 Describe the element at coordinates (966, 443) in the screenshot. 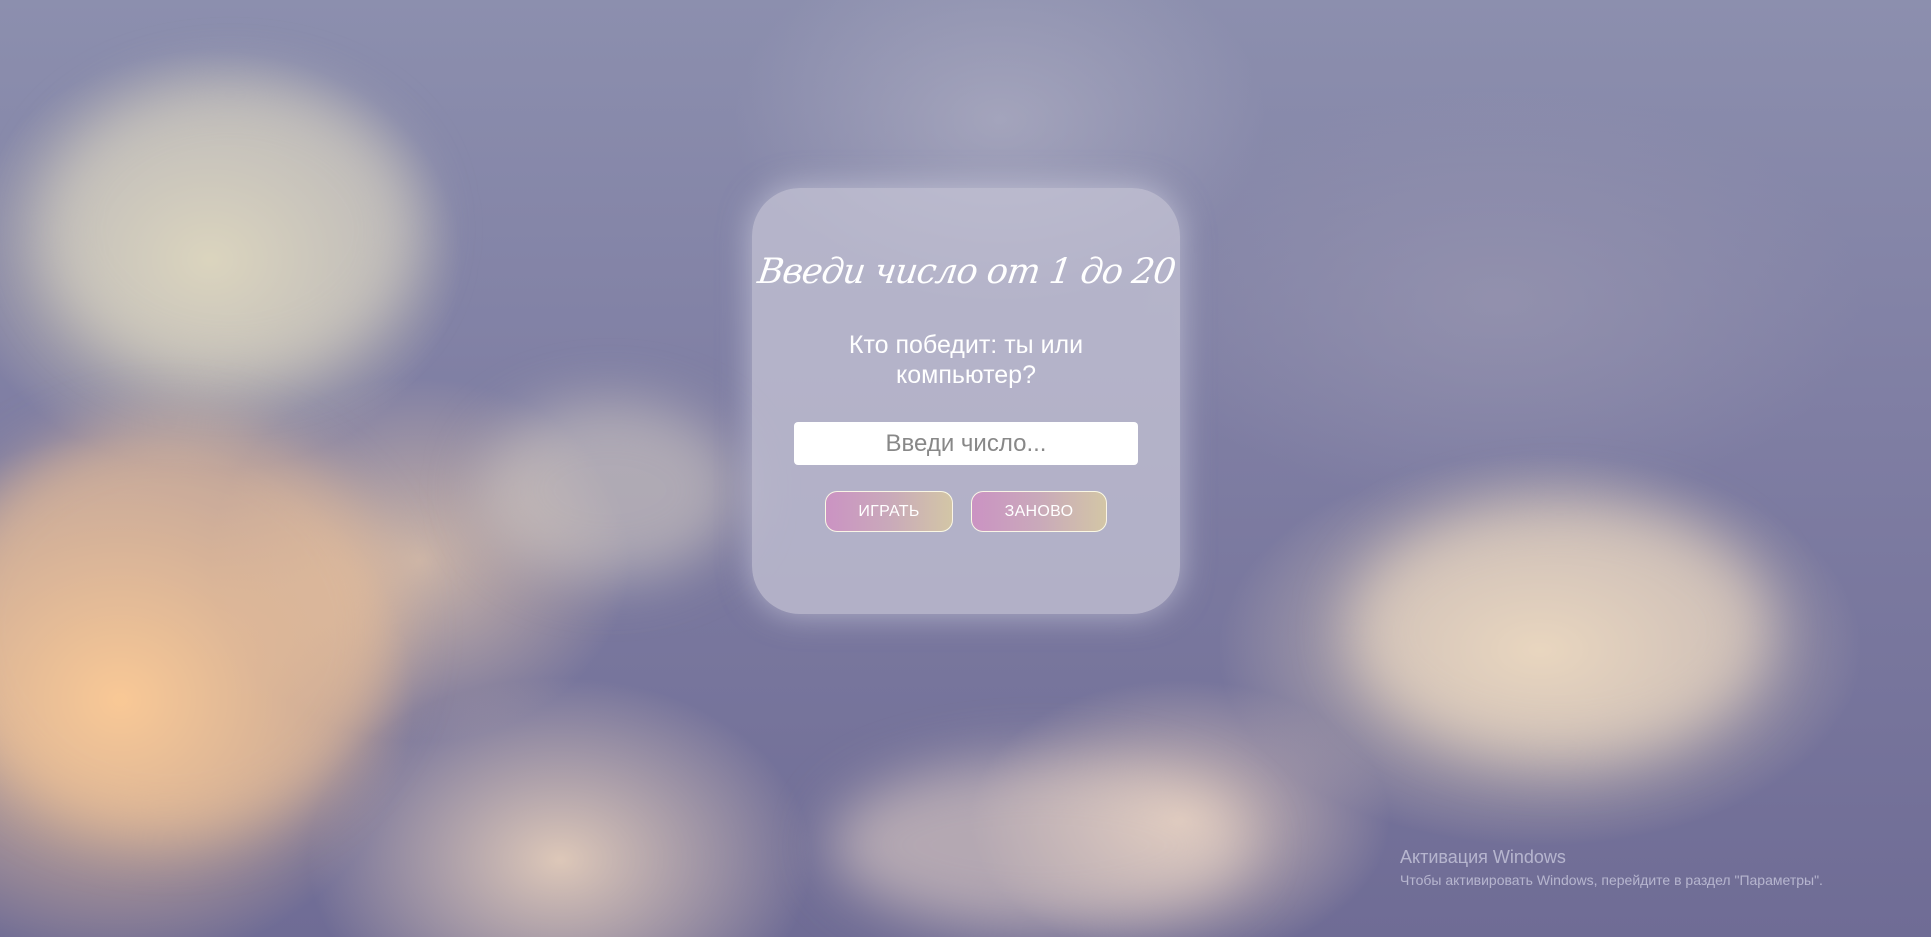

I see `number-input` at that location.